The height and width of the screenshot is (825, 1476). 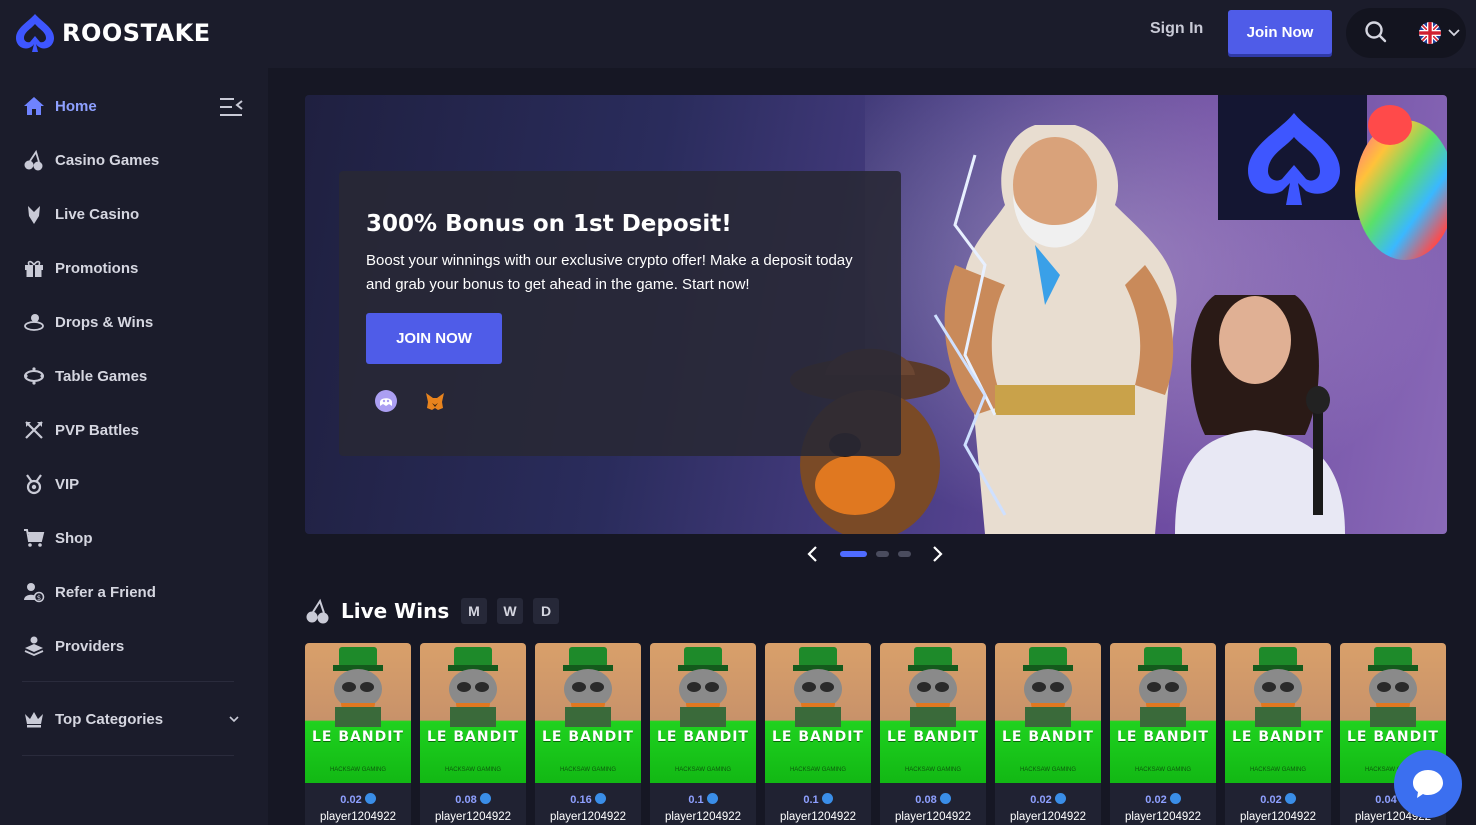 I want to click on live-wins-tab-week: W, so click(x=510, y=611).